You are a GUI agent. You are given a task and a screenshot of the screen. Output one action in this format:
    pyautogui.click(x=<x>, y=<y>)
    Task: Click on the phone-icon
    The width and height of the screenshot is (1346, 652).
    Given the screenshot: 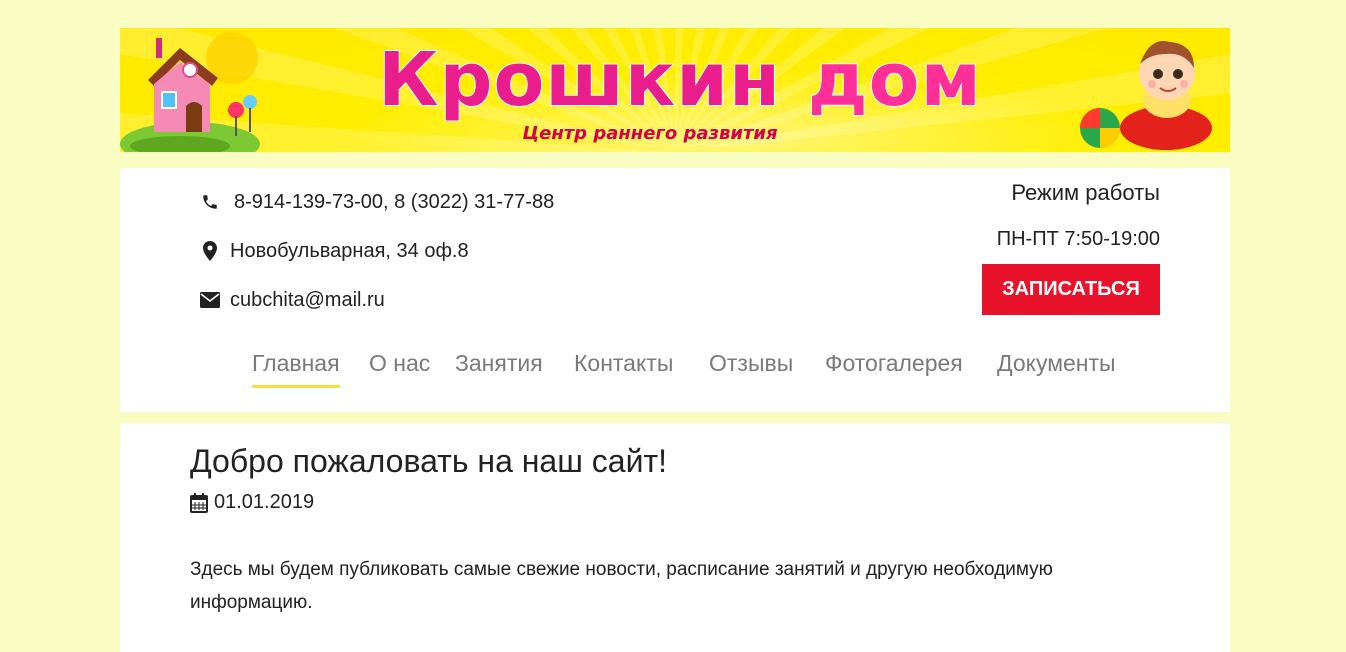 What is the action you would take?
    pyautogui.click(x=210, y=202)
    